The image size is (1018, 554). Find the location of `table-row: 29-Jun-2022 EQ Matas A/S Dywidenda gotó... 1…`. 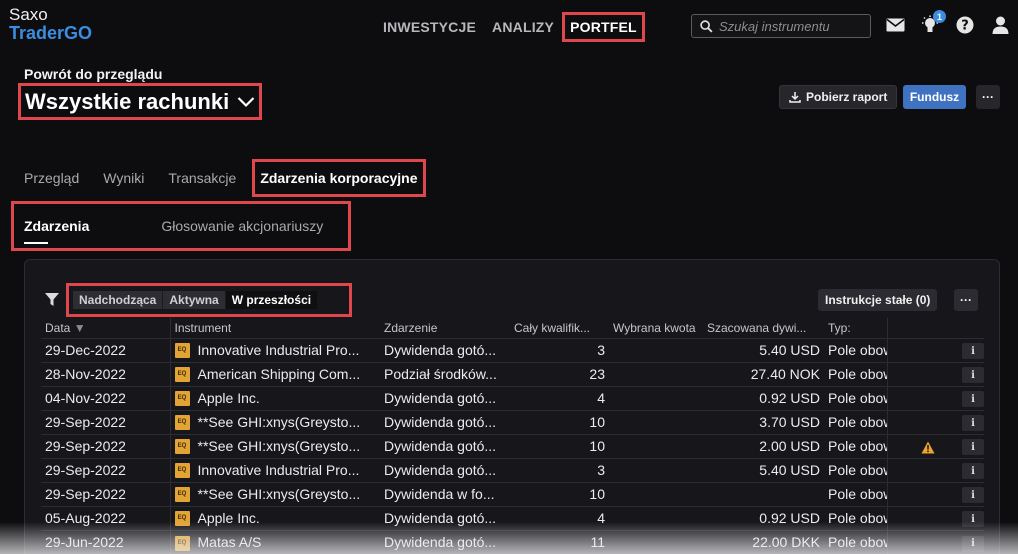

table-row: 29-Jun-2022 EQ Matas A/S Dywidenda gotó... 1… is located at coordinates (512, 541).